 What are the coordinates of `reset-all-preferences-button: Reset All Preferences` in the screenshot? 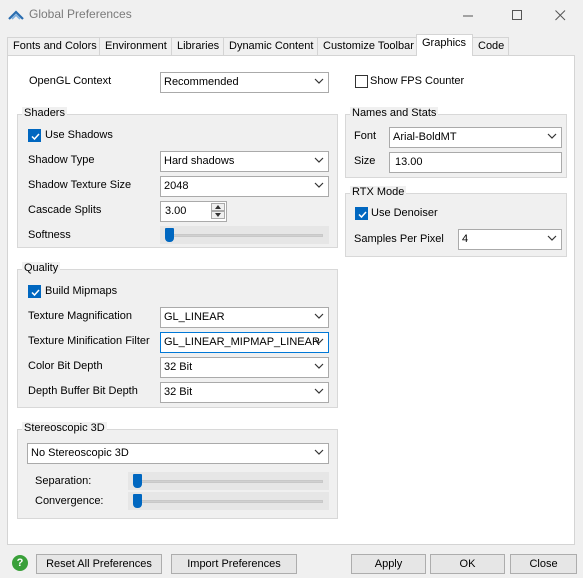 It's located at (99, 564).